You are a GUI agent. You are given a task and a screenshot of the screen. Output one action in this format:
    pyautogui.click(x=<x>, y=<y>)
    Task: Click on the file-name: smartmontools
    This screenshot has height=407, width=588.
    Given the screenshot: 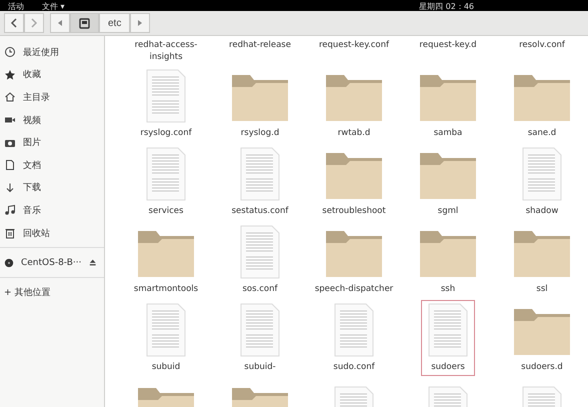 What is the action you would take?
    pyautogui.click(x=166, y=289)
    